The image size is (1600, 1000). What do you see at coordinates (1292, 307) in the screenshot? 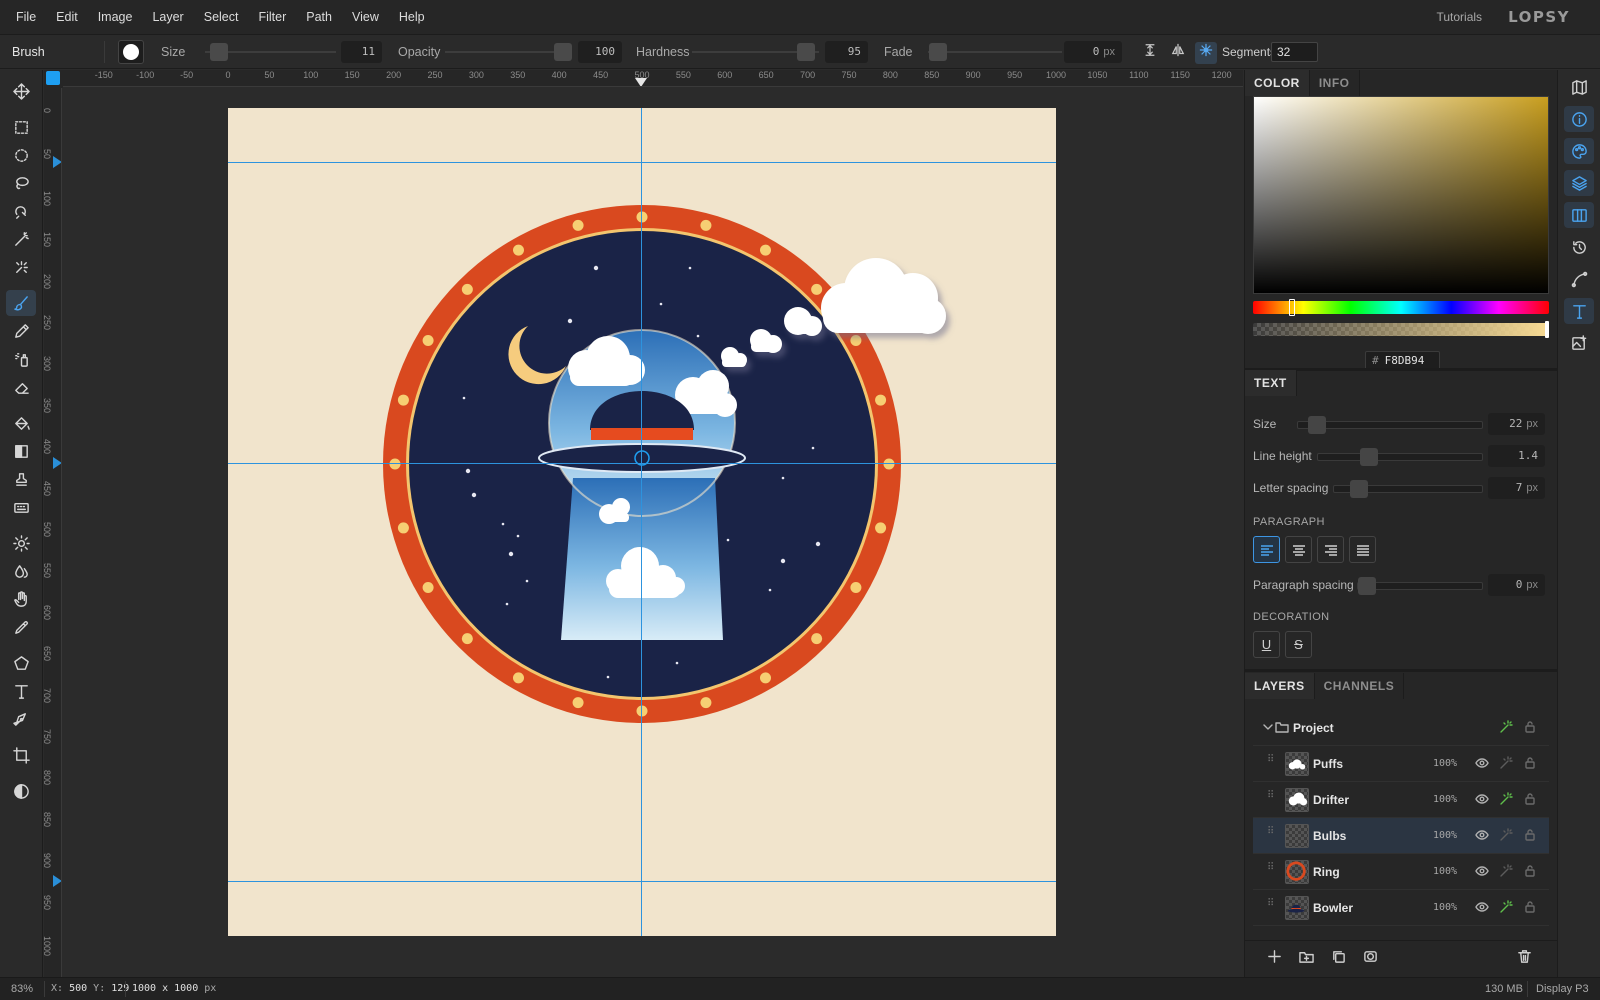
I see `hue-thumb` at bounding box center [1292, 307].